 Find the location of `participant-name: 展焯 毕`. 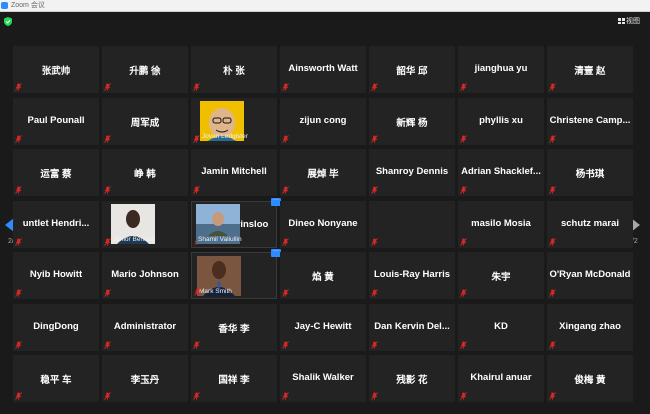

participant-name: 展焯 毕 is located at coordinates (323, 174).